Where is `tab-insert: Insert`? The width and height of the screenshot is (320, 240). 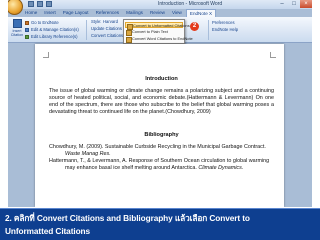
tab-insert: Insert is located at coordinates (50, 13).